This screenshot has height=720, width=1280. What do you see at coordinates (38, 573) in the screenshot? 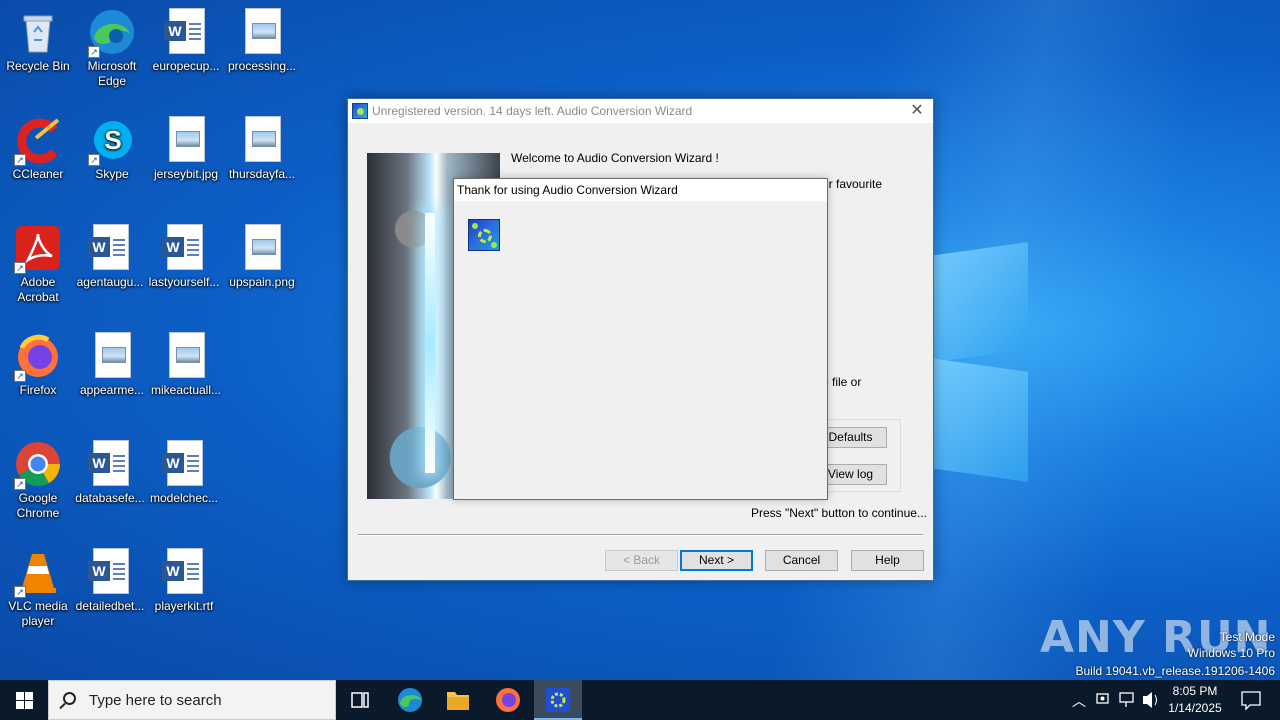
I see `vlc-icon: ↗` at bounding box center [38, 573].